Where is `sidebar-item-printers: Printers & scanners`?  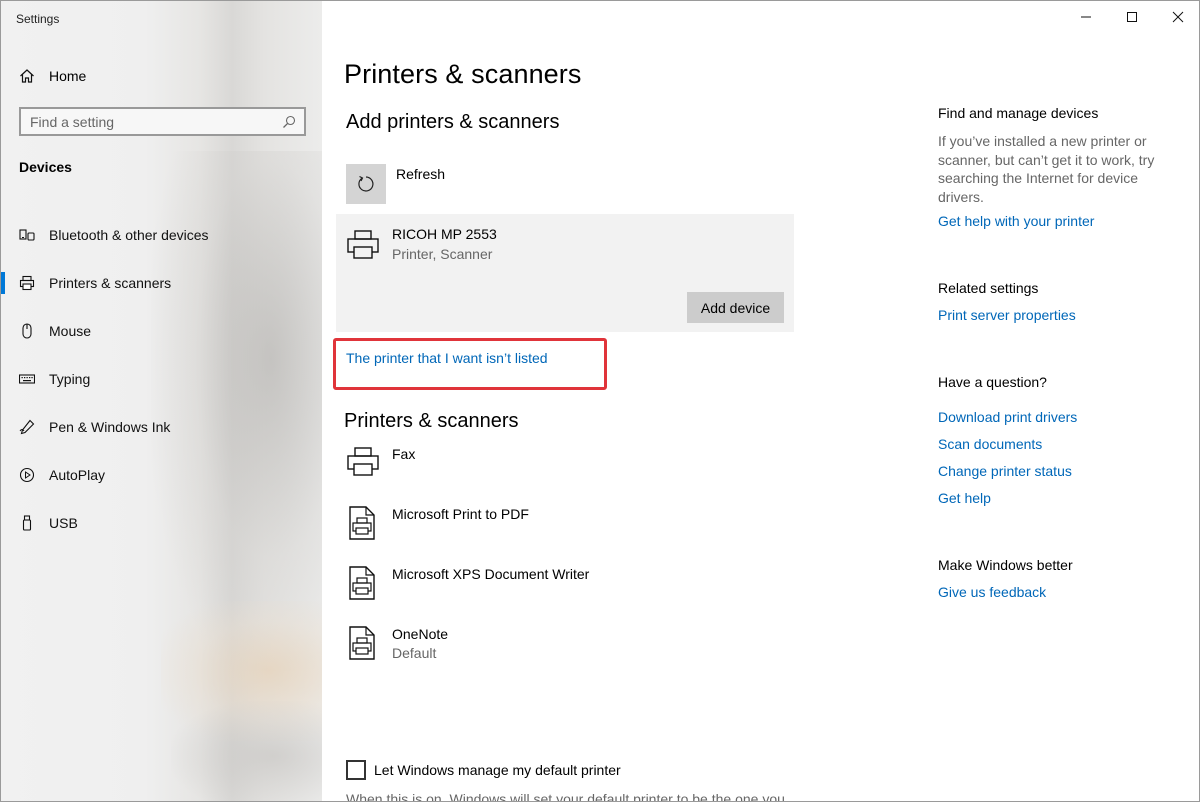
sidebar-item-printers: Printers & scanners is located at coordinates (161, 283).